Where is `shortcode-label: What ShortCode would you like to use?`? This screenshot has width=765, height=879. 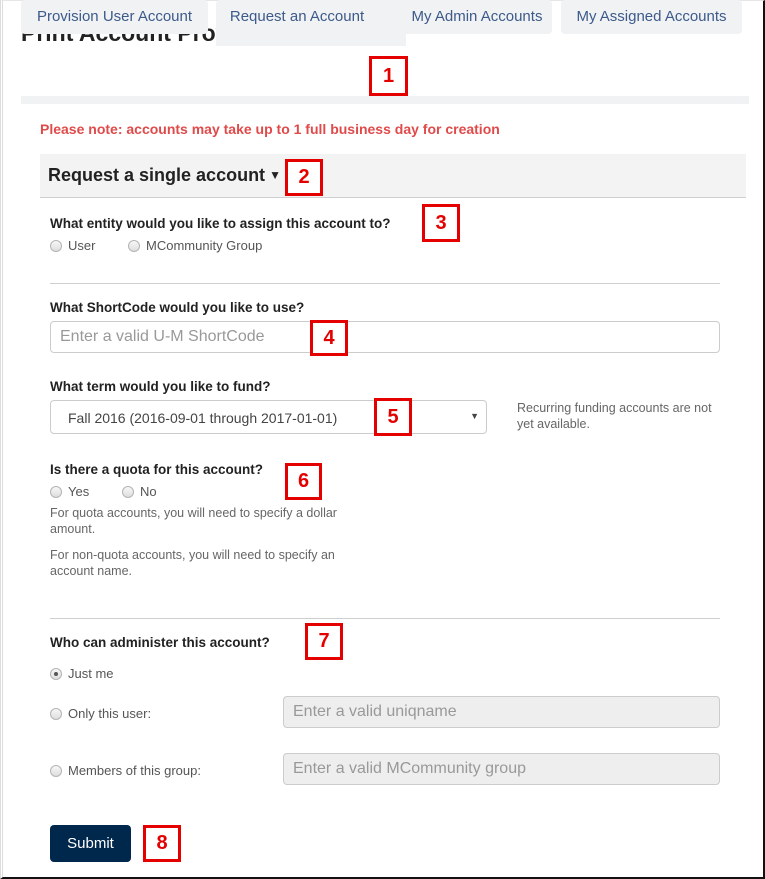 shortcode-label: What ShortCode would you like to use? is located at coordinates (177, 307).